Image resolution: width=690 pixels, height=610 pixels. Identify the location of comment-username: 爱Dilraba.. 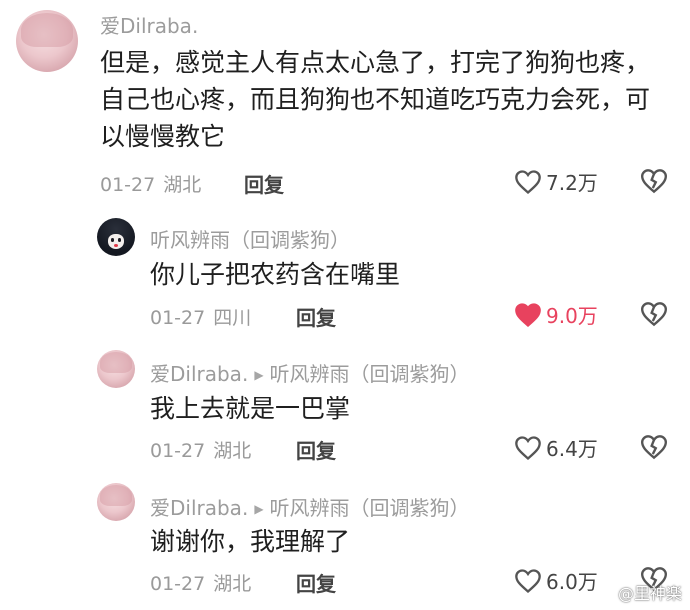
(149, 24).